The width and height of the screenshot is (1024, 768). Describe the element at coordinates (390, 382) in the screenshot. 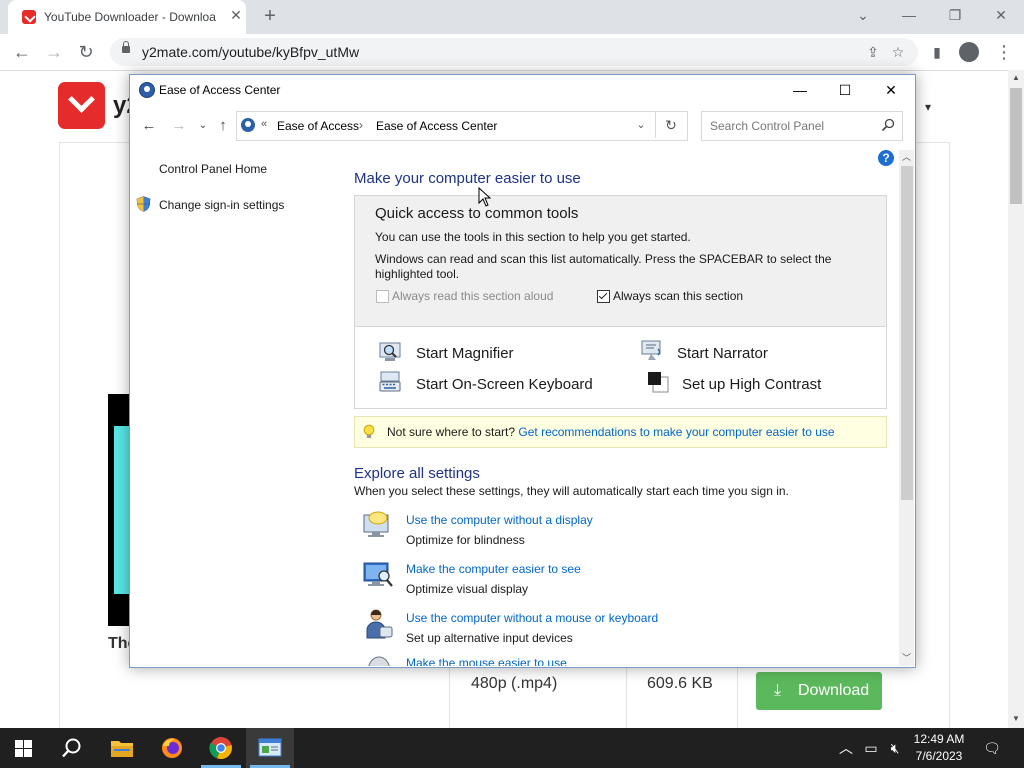

I see `keyboard-icon` at that location.